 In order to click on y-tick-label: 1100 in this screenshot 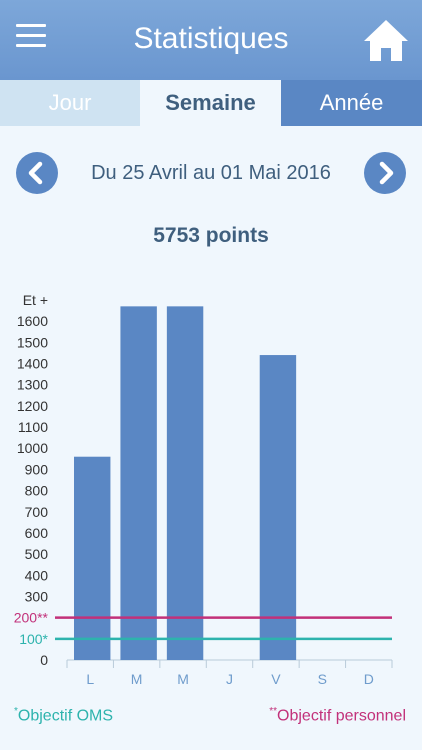, I will do `click(33, 427)`.